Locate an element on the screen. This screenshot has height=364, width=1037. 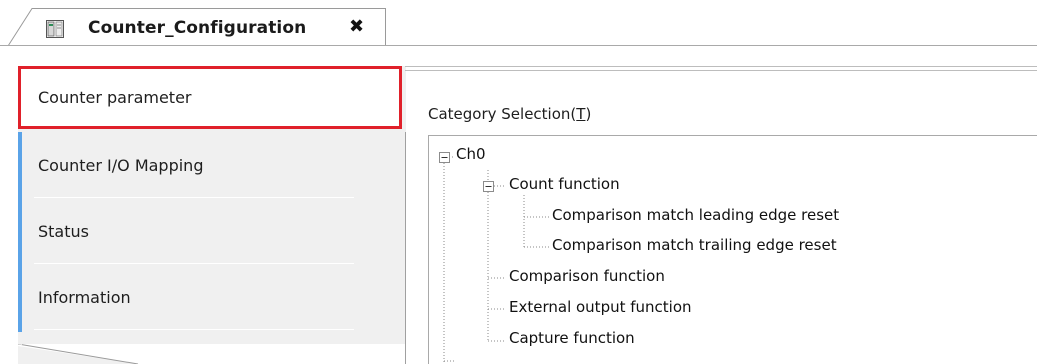
tab-strip-baseline is located at coordinates (518, 45).